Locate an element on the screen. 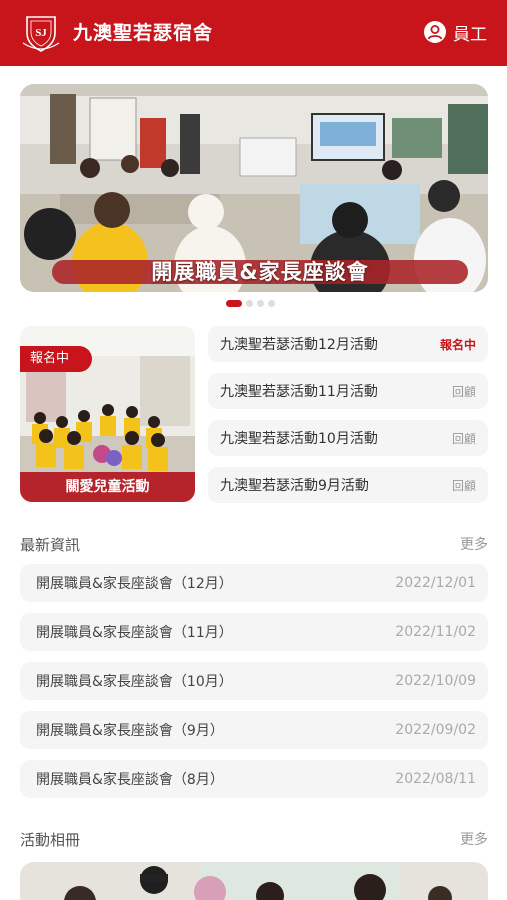 The image size is (507, 900). activity-item: 九澳聖若瑟活動9月活動 回顧 is located at coordinates (348, 485).